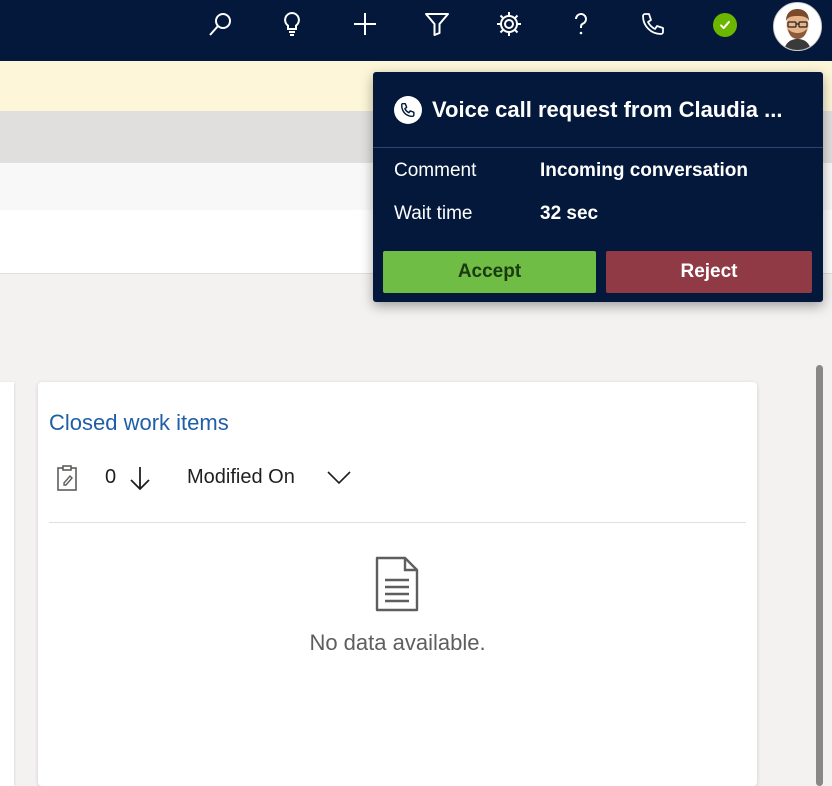 Image resolution: width=832 pixels, height=786 pixels. Describe the element at coordinates (509, 24) in the screenshot. I see `settings-icon` at that location.